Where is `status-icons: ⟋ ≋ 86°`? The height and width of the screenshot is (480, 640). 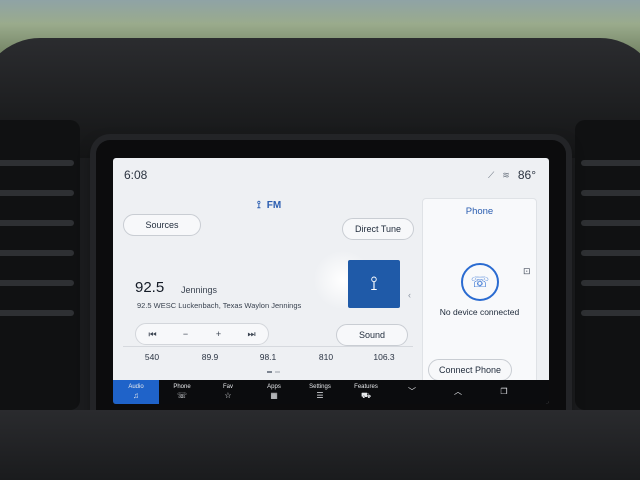
status-icons: ⟋ ≋ 86° is located at coordinates (512, 175).